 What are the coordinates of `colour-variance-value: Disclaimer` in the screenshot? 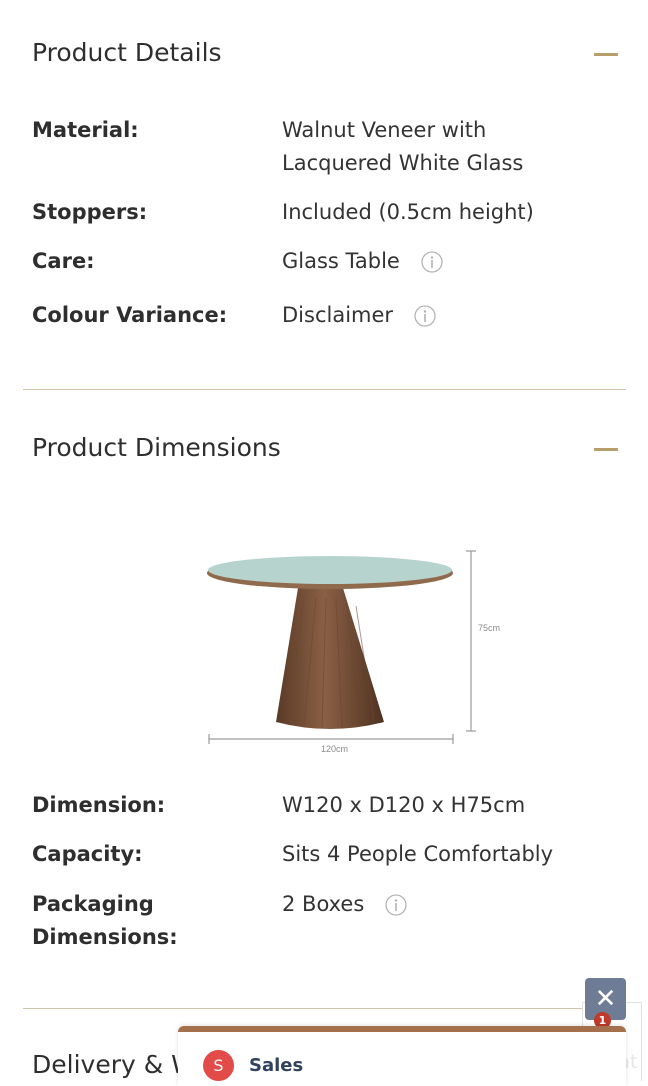 It's located at (359, 315).